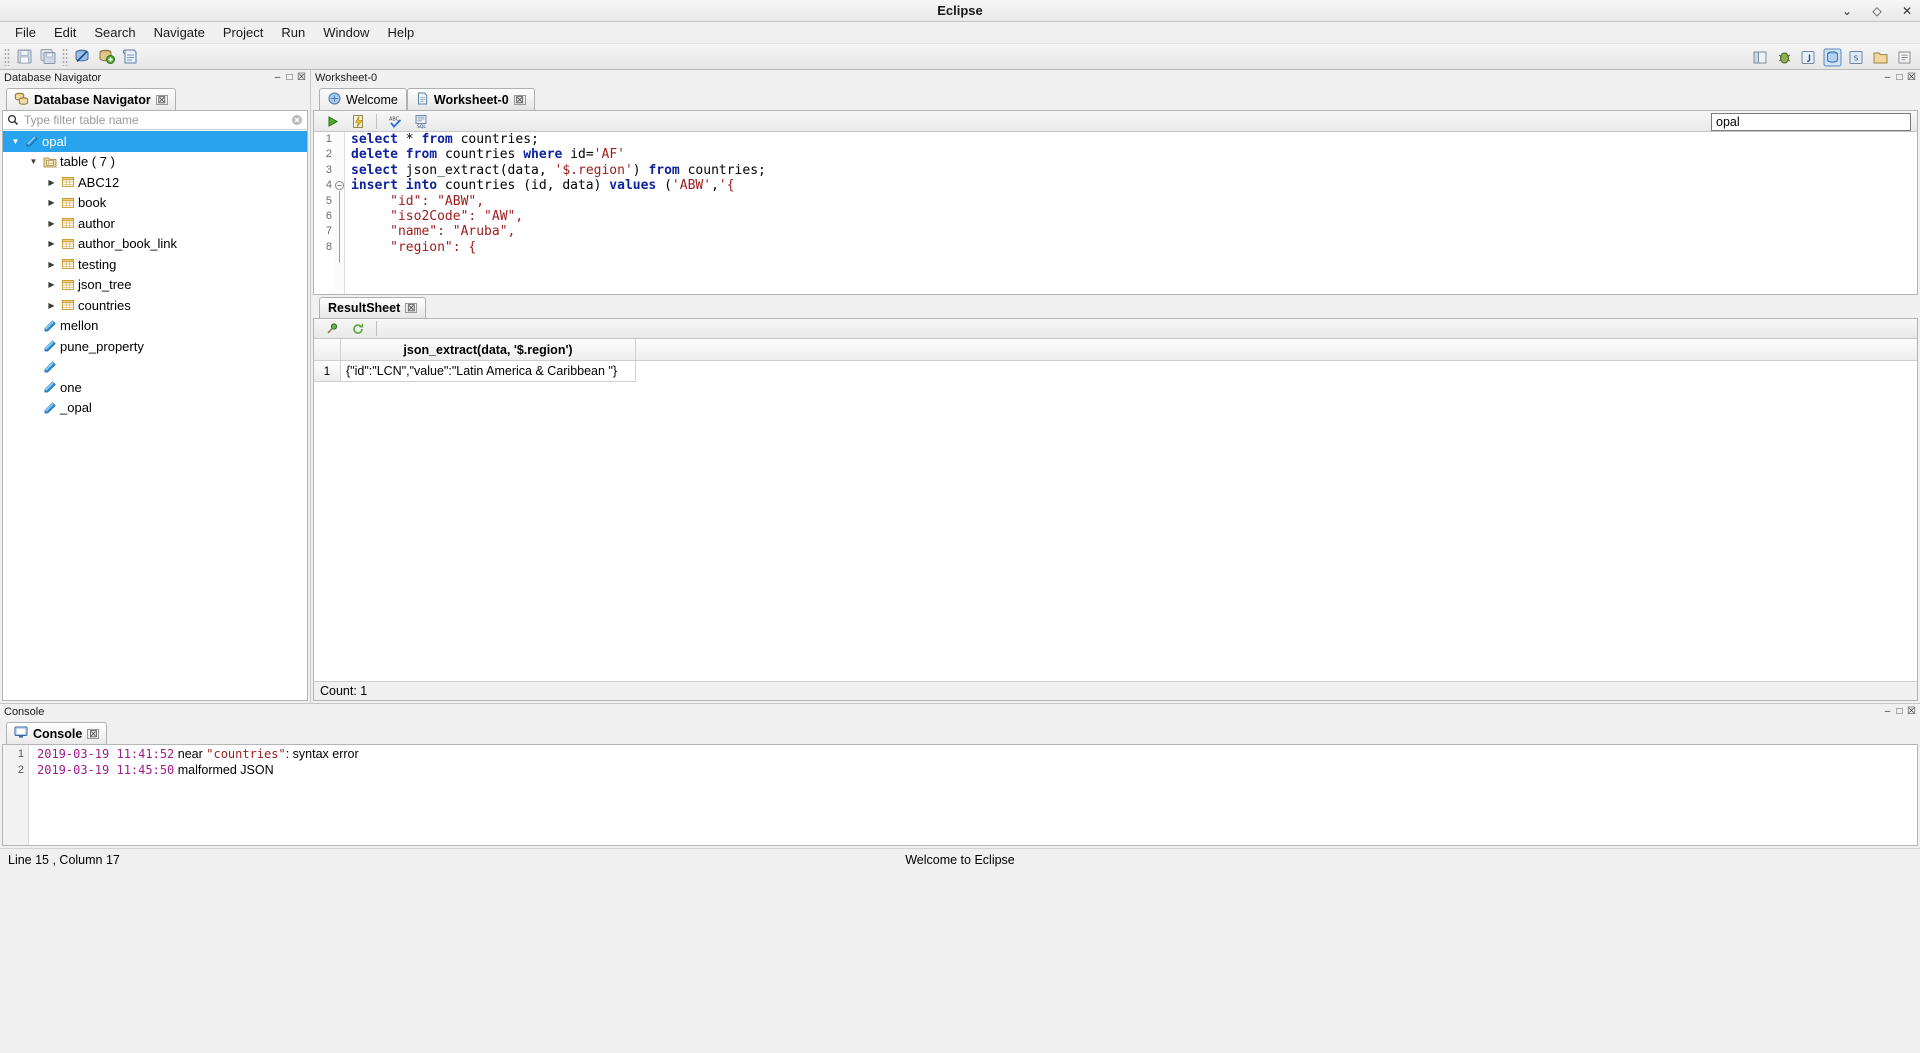 The image size is (1920, 1053). Describe the element at coordinates (1808, 57) in the screenshot. I see `java-perspective-icon` at that location.